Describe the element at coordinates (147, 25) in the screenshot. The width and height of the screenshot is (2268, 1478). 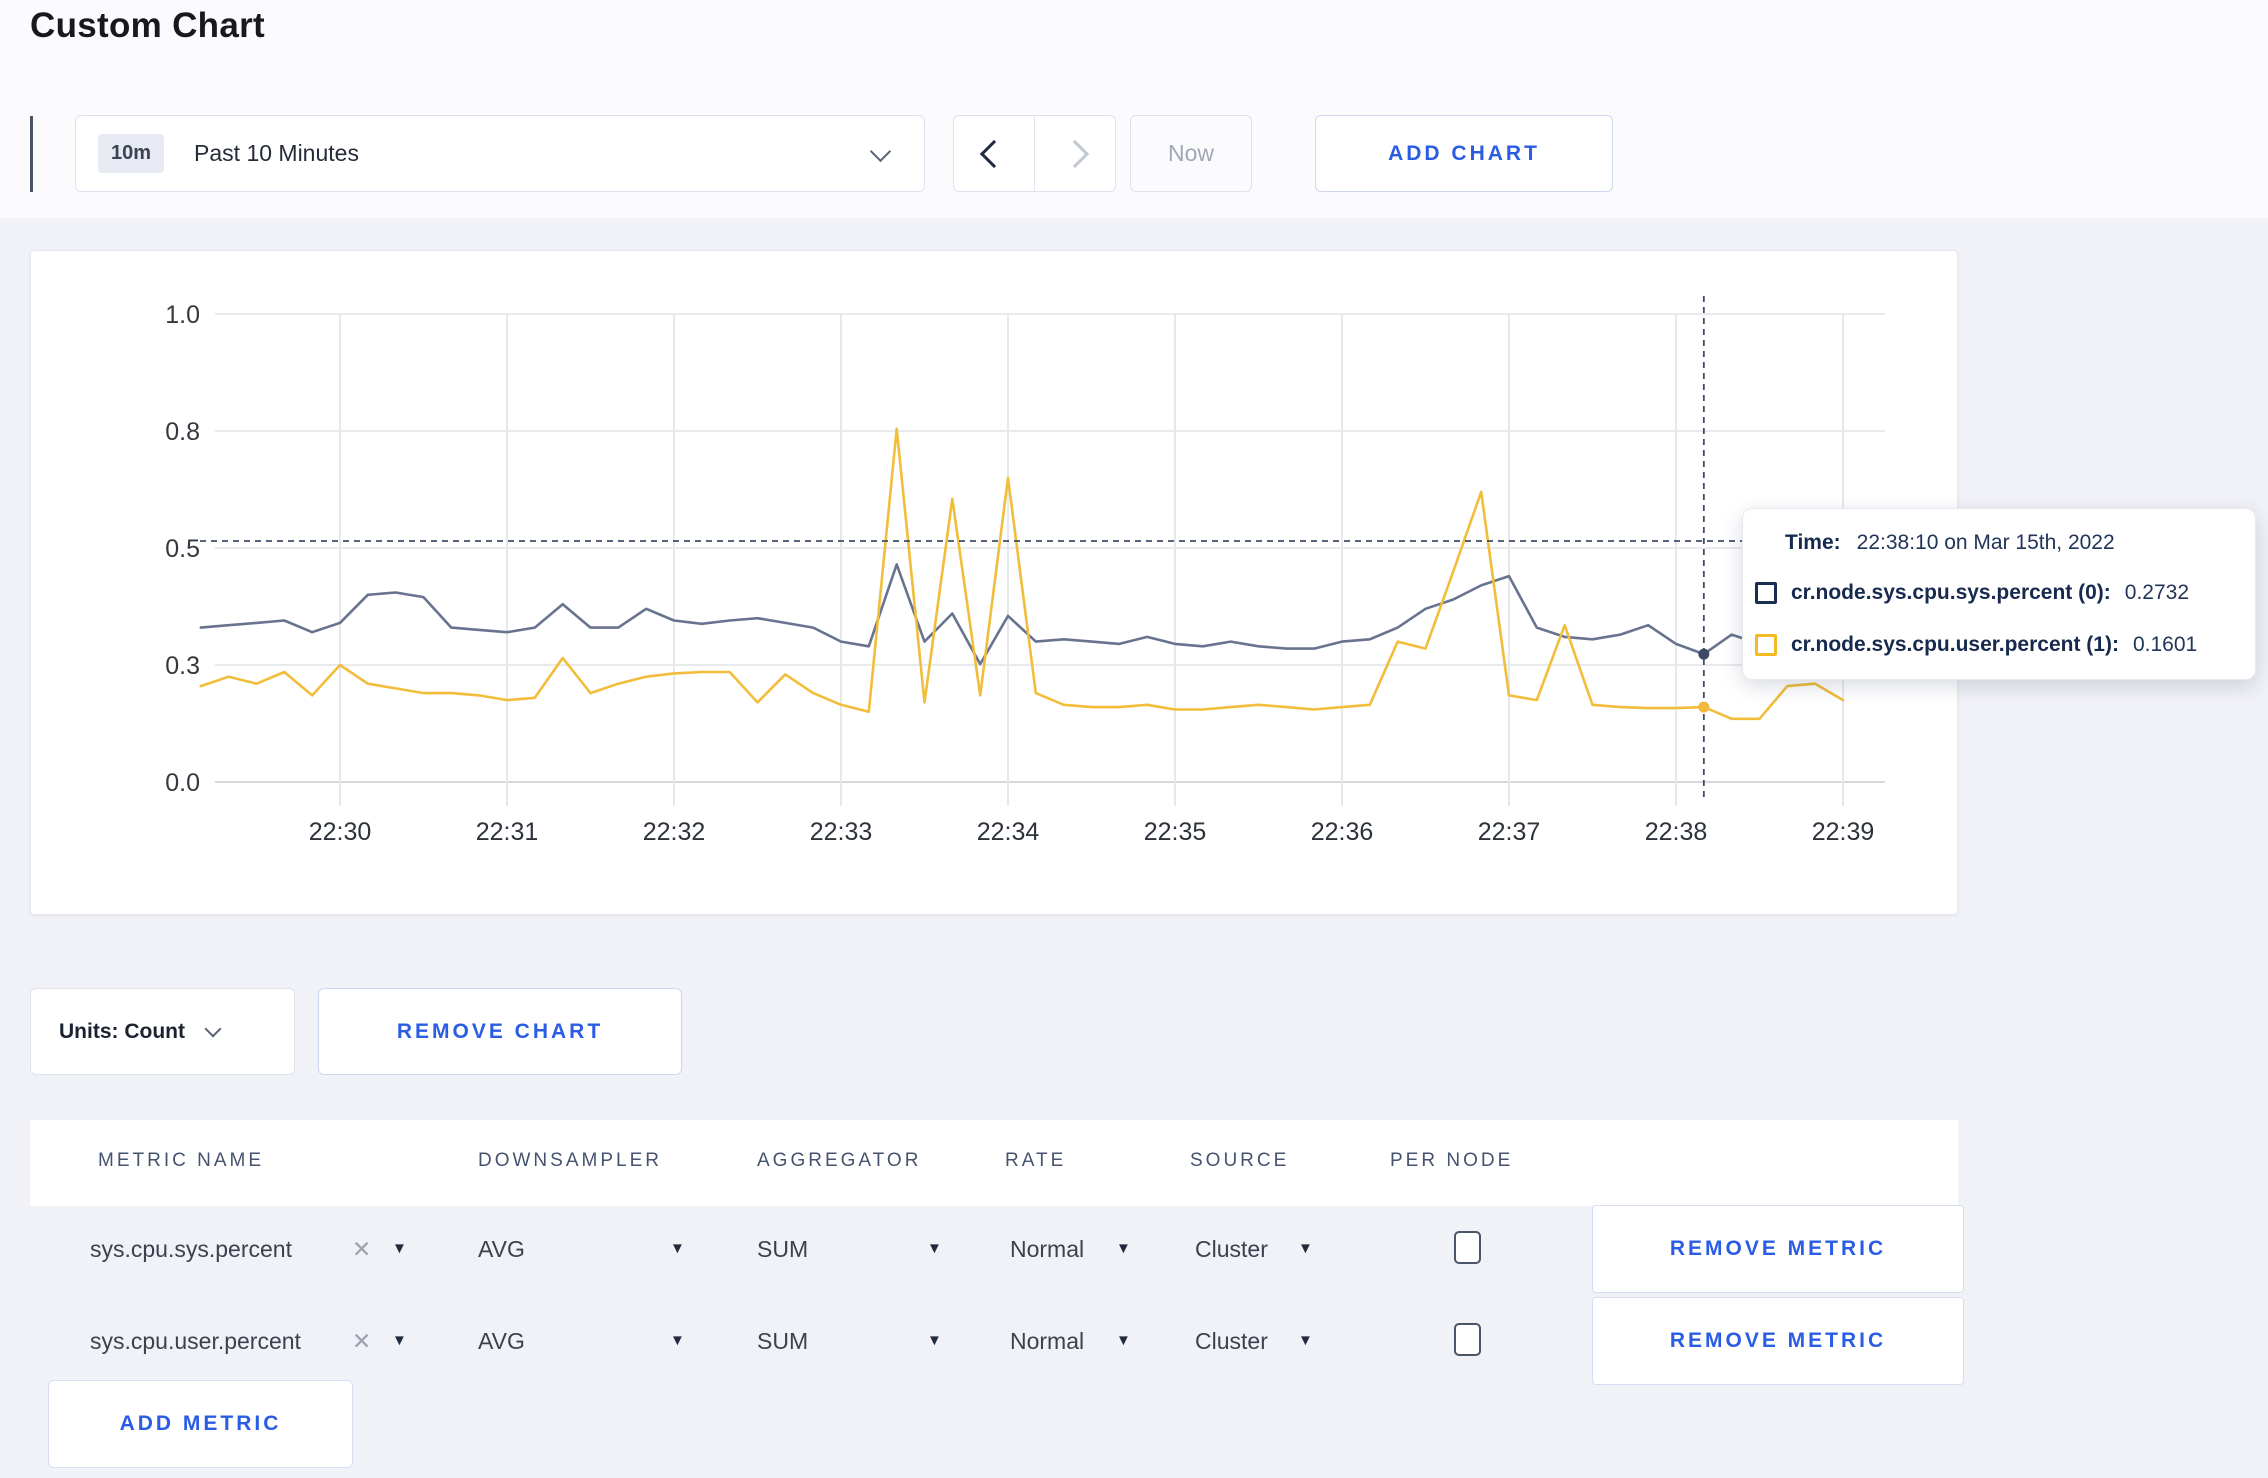
I see `page-title: Custom Chart` at that location.